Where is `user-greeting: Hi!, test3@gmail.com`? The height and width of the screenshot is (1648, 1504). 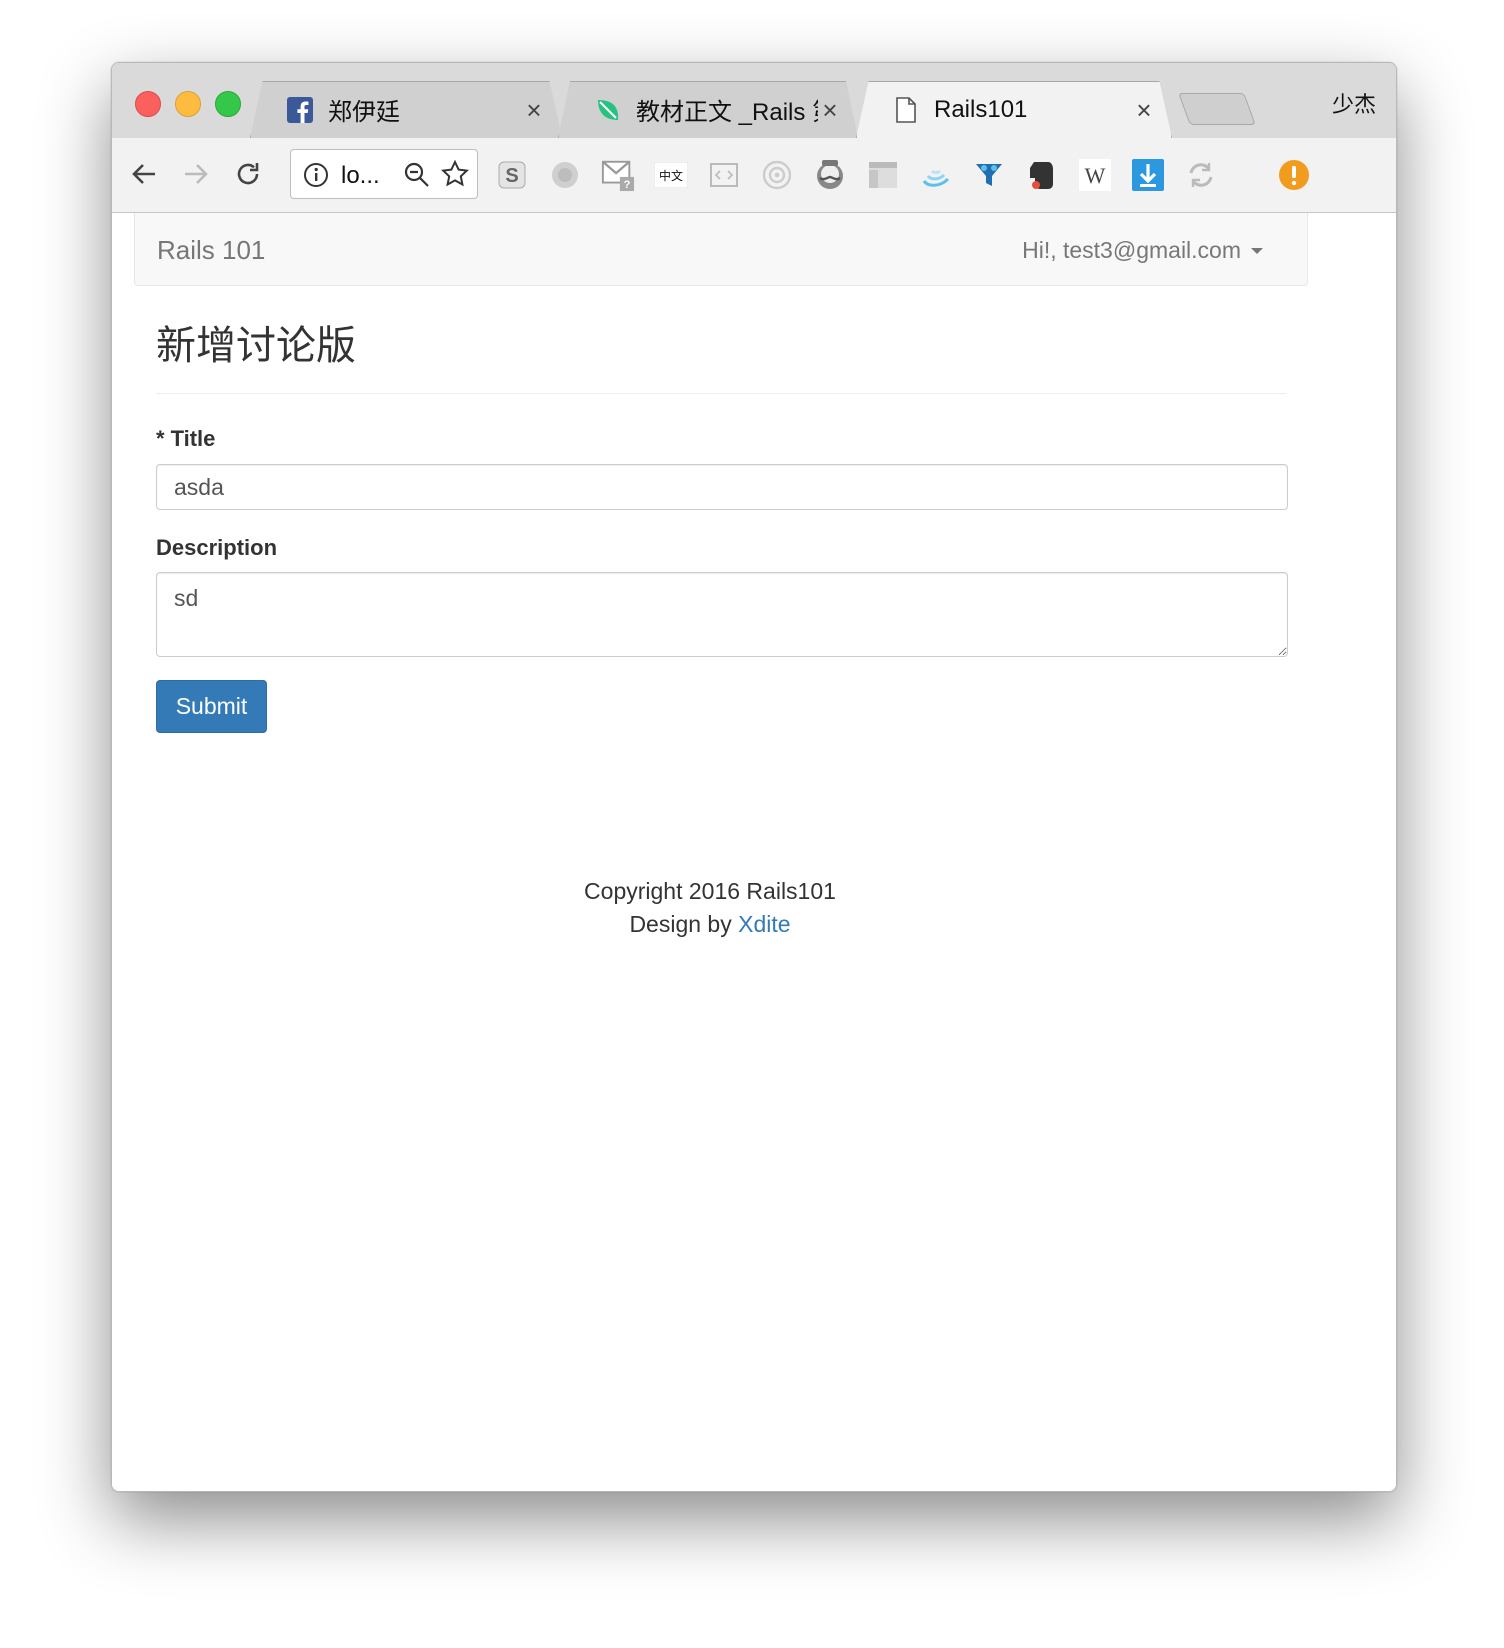
user-greeting: Hi!, test3@gmail.com is located at coordinates (1131, 250).